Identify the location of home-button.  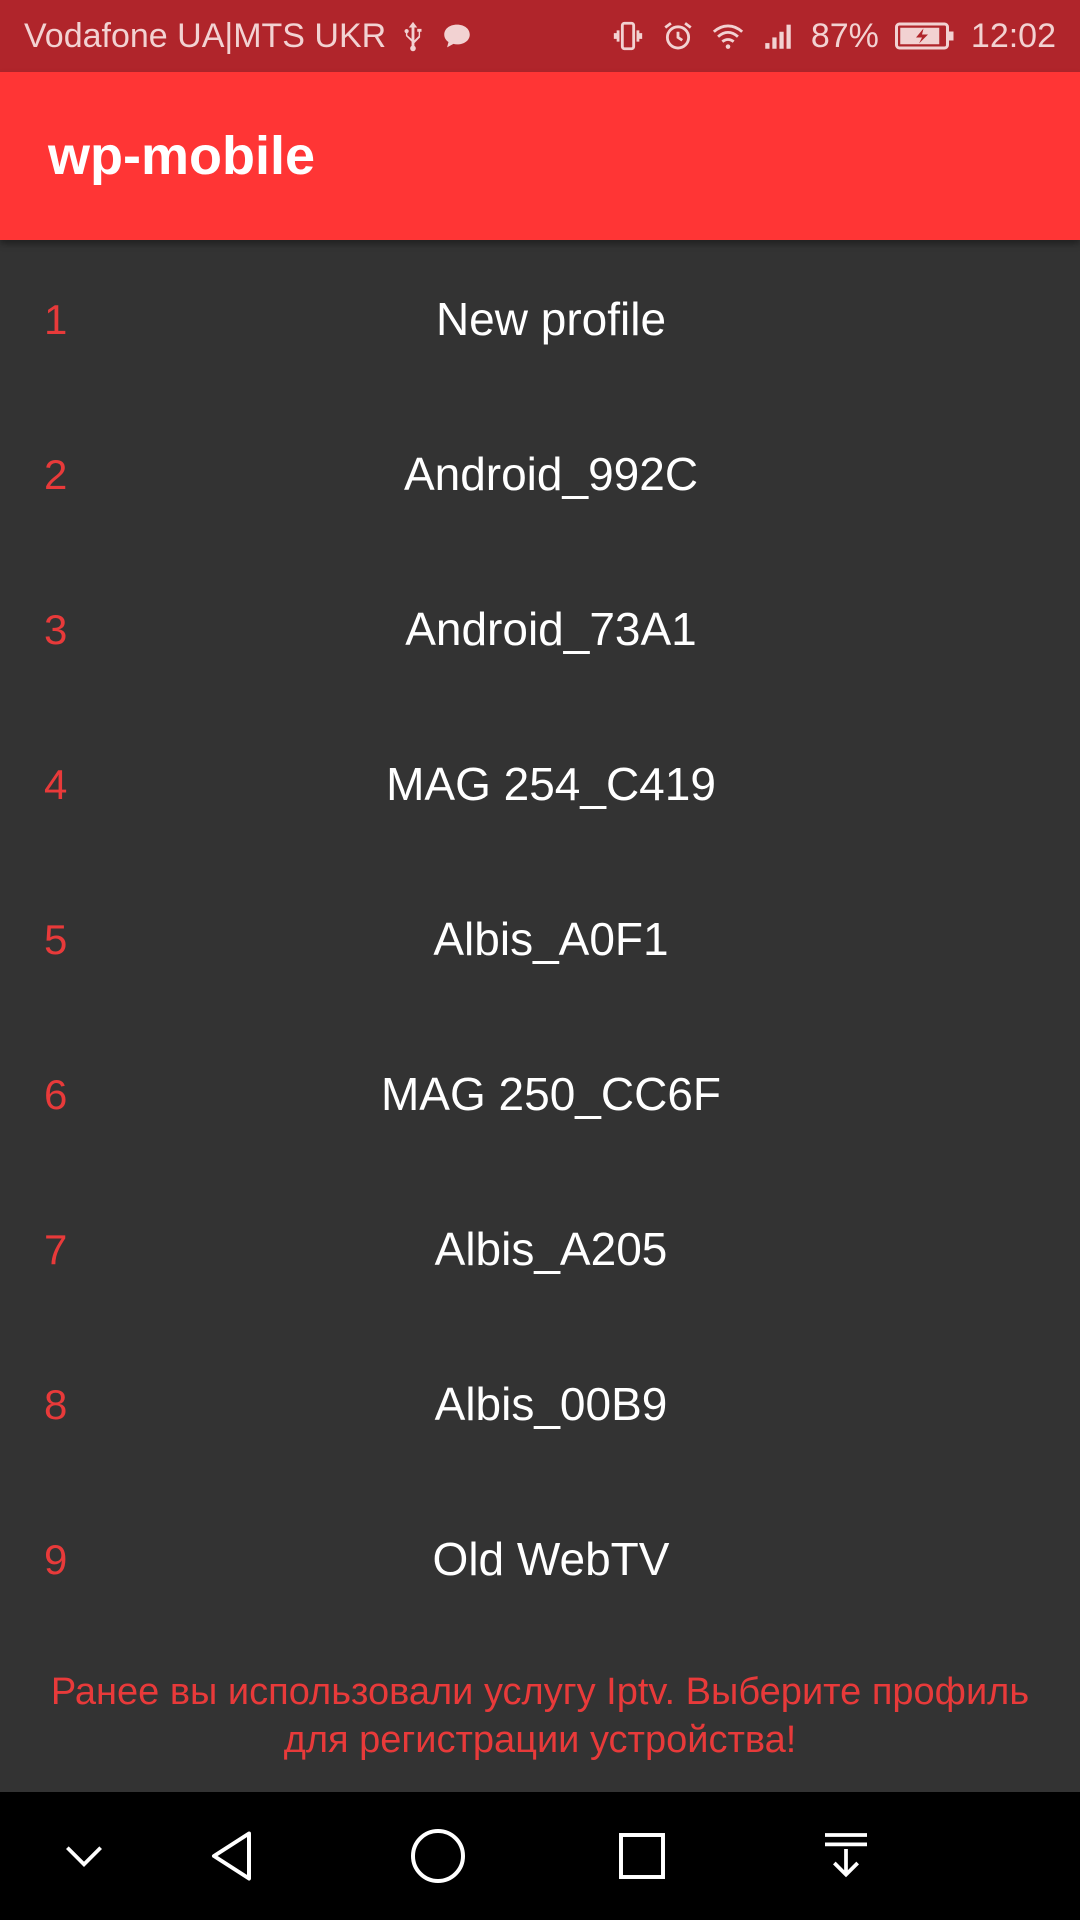
(438, 1856).